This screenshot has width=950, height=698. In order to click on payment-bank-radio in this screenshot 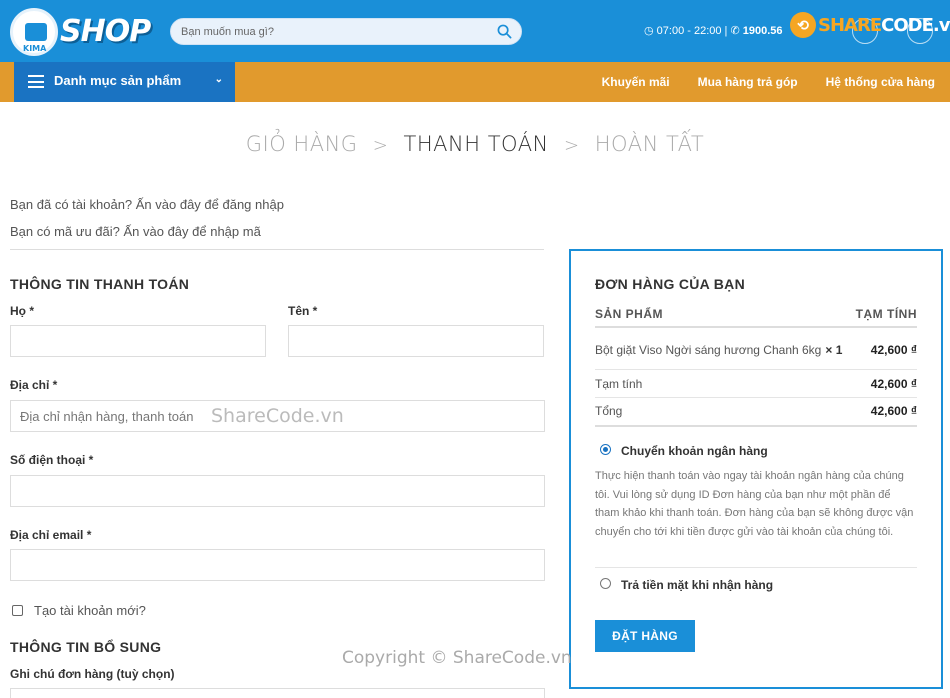, I will do `click(605, 449)`.